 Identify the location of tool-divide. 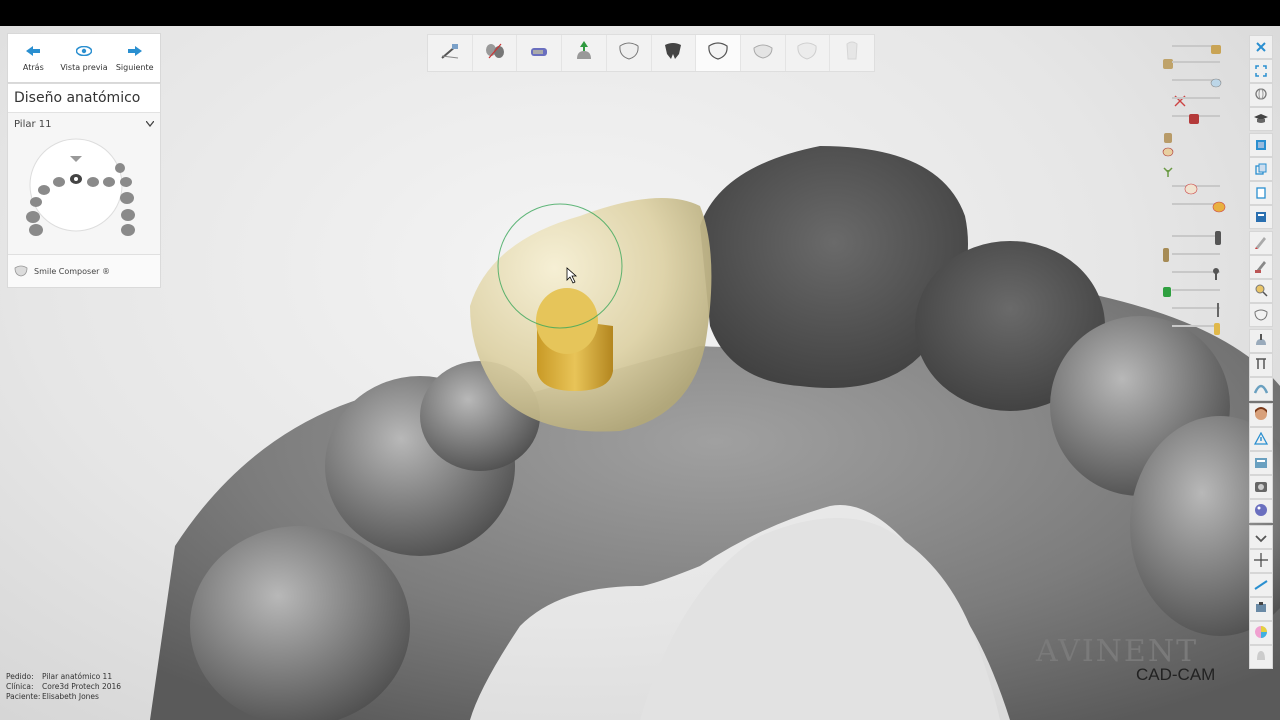
(495, 53).